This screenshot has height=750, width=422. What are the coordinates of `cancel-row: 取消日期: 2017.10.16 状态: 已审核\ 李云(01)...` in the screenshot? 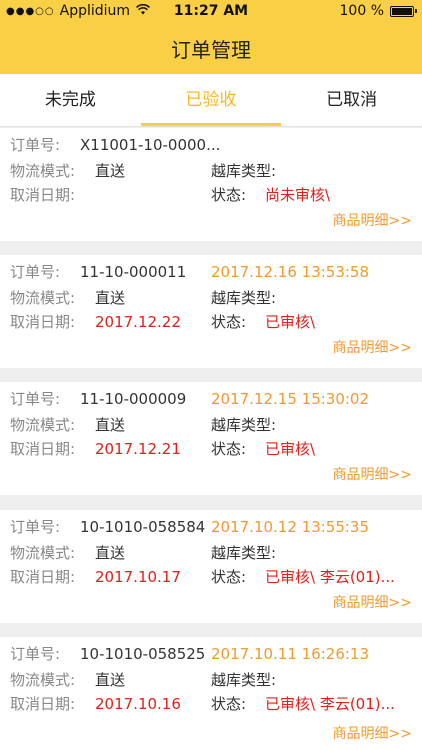 It's located at (210, 704).